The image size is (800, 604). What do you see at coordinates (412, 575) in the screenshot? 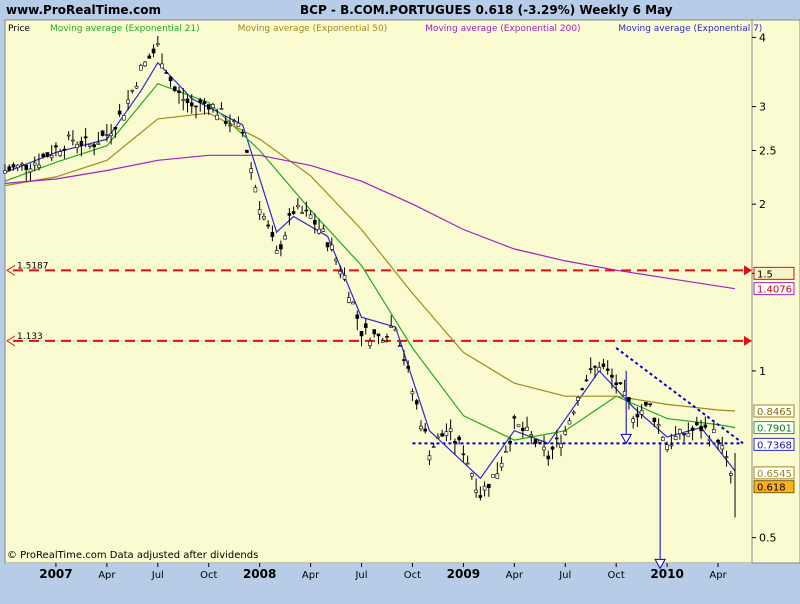
I see `x-tick-label: Oct` at bounding box center [412, 575].